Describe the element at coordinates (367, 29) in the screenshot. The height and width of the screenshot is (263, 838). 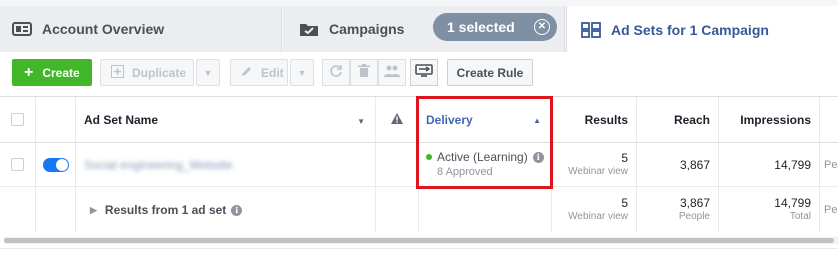
I see `tab-label: Campaigns` at that location.